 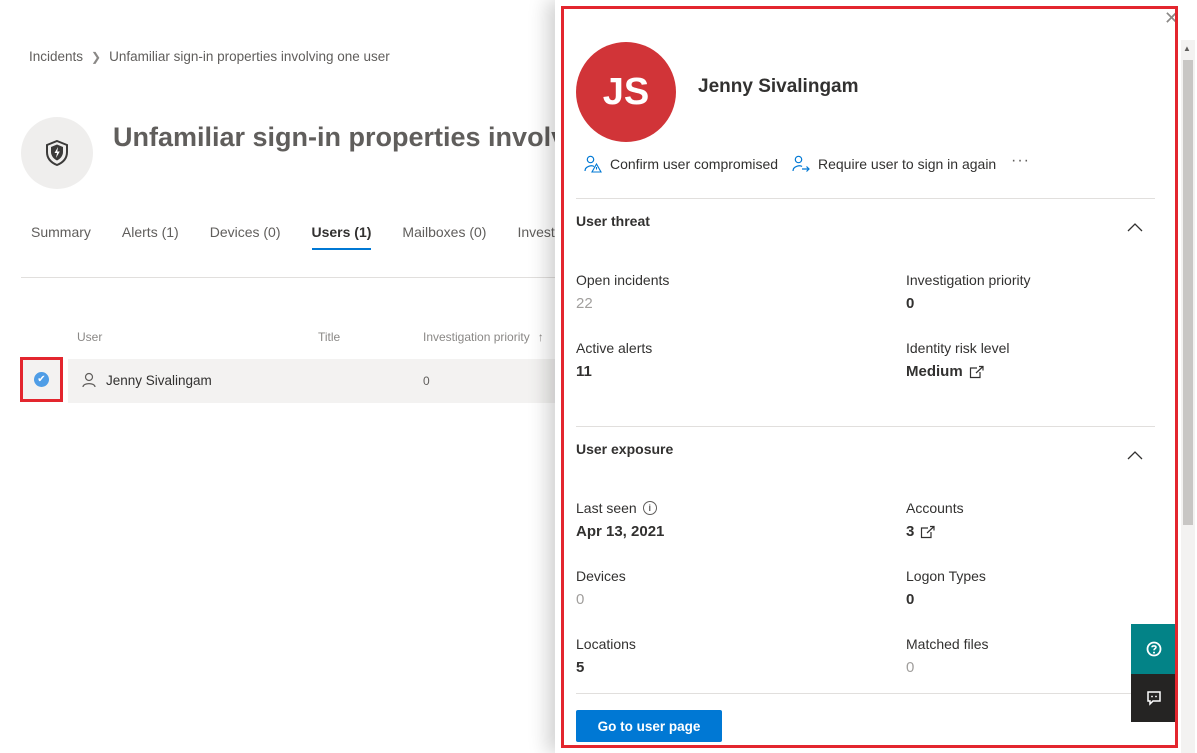 What do you see at coordinates (1188, 292) in the screenshot?
I see `scrollbar-thumb` at bounding box center [1188, 292].